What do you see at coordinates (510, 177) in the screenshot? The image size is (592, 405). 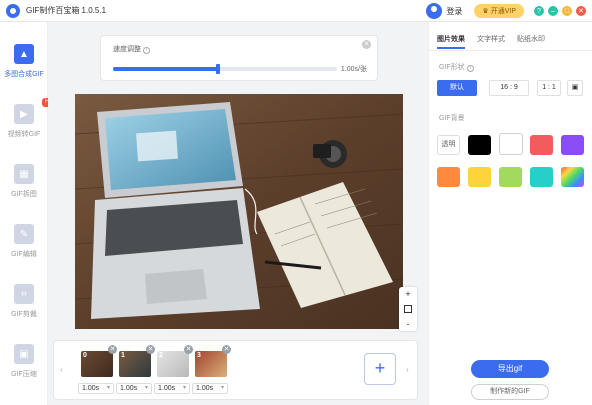 I see `swatch-green` at bounding box center [510, 177].